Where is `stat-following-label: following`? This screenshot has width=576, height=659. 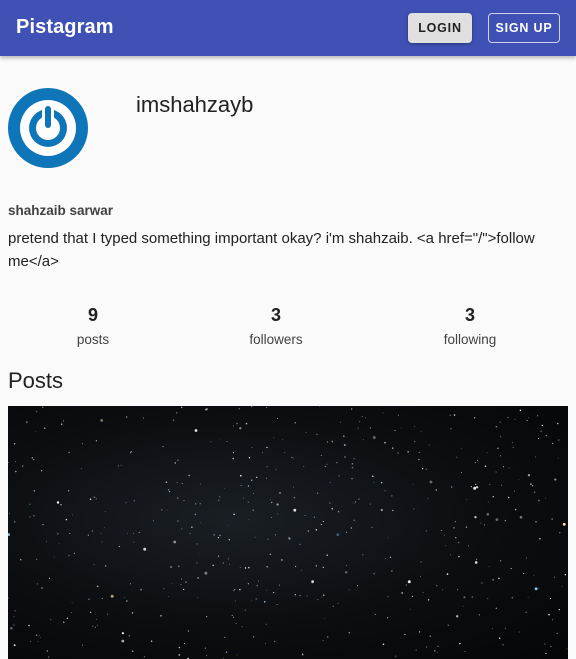 stat-following-label: following is located at coordinates (470, 339).